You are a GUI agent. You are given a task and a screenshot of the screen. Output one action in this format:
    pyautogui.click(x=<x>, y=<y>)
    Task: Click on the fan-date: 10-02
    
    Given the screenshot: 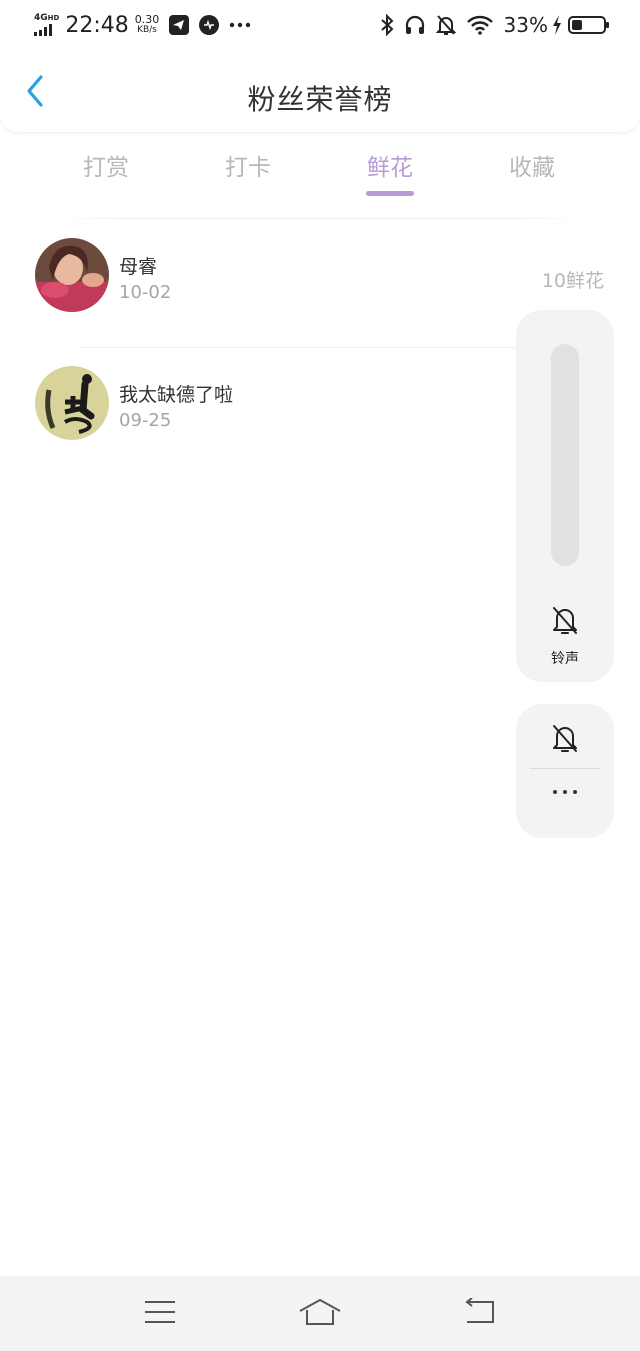 What is the action you would take?
    pyautogui.click(x=145, y=292)
    